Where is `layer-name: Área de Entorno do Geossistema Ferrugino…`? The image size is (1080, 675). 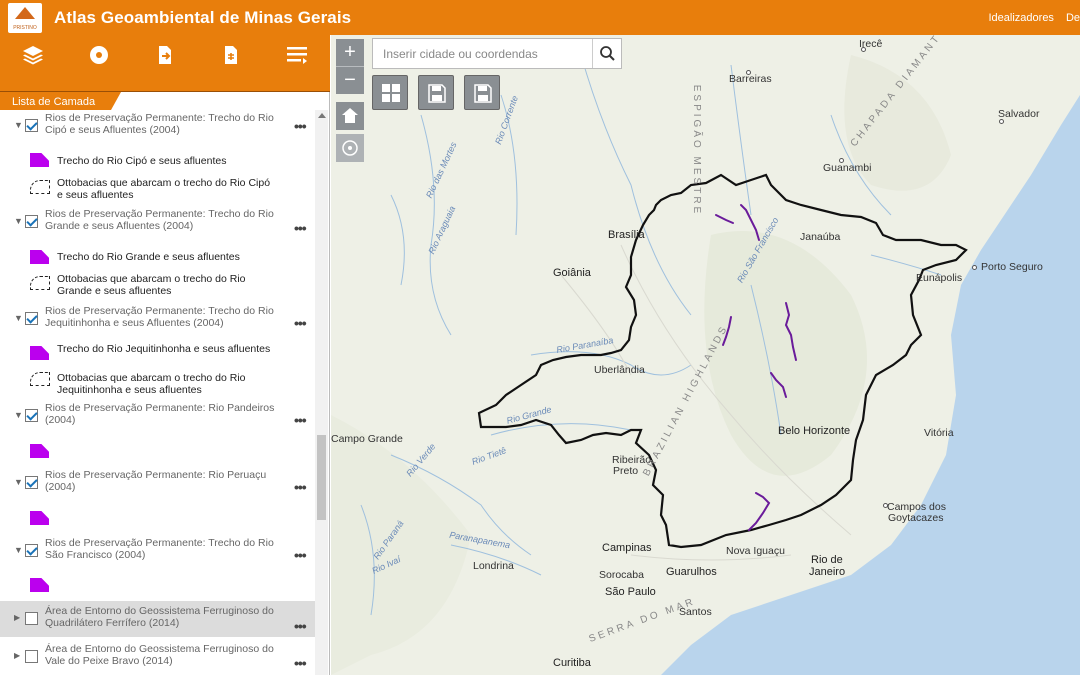 layer-name: Área de Entorno do Geossistema Ferrugino… is located at coordinates (159, 655).